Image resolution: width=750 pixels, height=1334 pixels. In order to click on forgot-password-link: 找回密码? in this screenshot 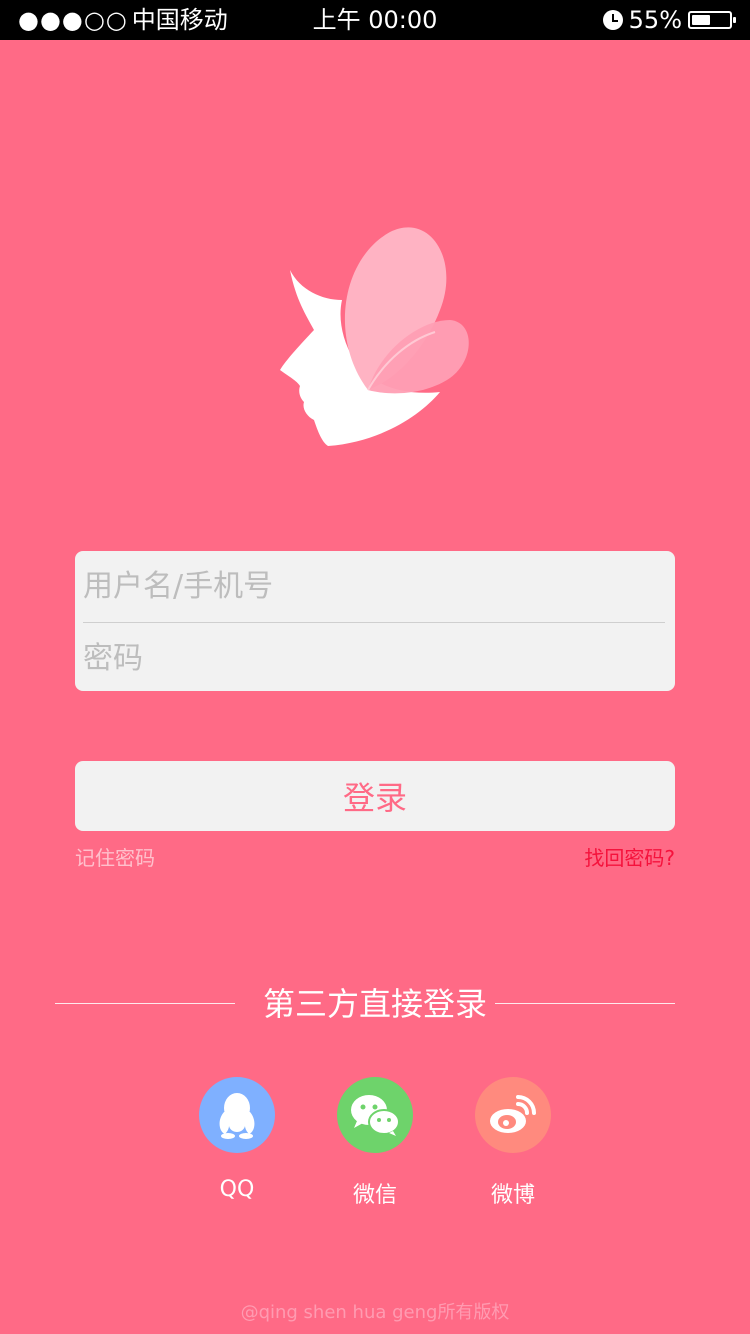, I will do `click(629, 856)`.